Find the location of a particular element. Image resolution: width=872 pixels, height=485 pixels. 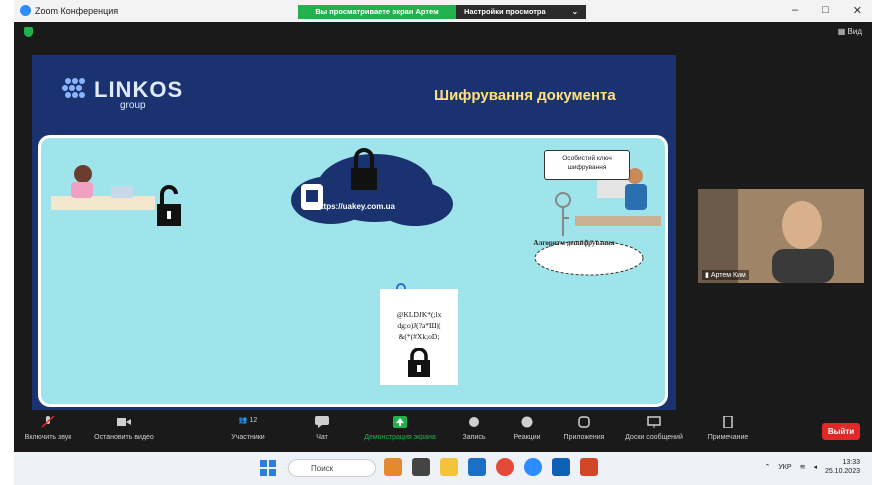

windows-taskbar: Поиск ⌃ УКР ≋ ◂ 13:33 25.10.2023 is located at coordinates (443, 468).